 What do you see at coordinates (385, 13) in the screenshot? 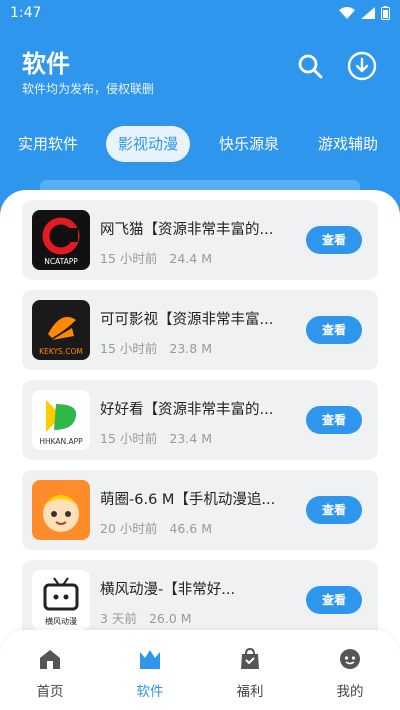
I see `battery-icon` at bounding box center [385, 13].